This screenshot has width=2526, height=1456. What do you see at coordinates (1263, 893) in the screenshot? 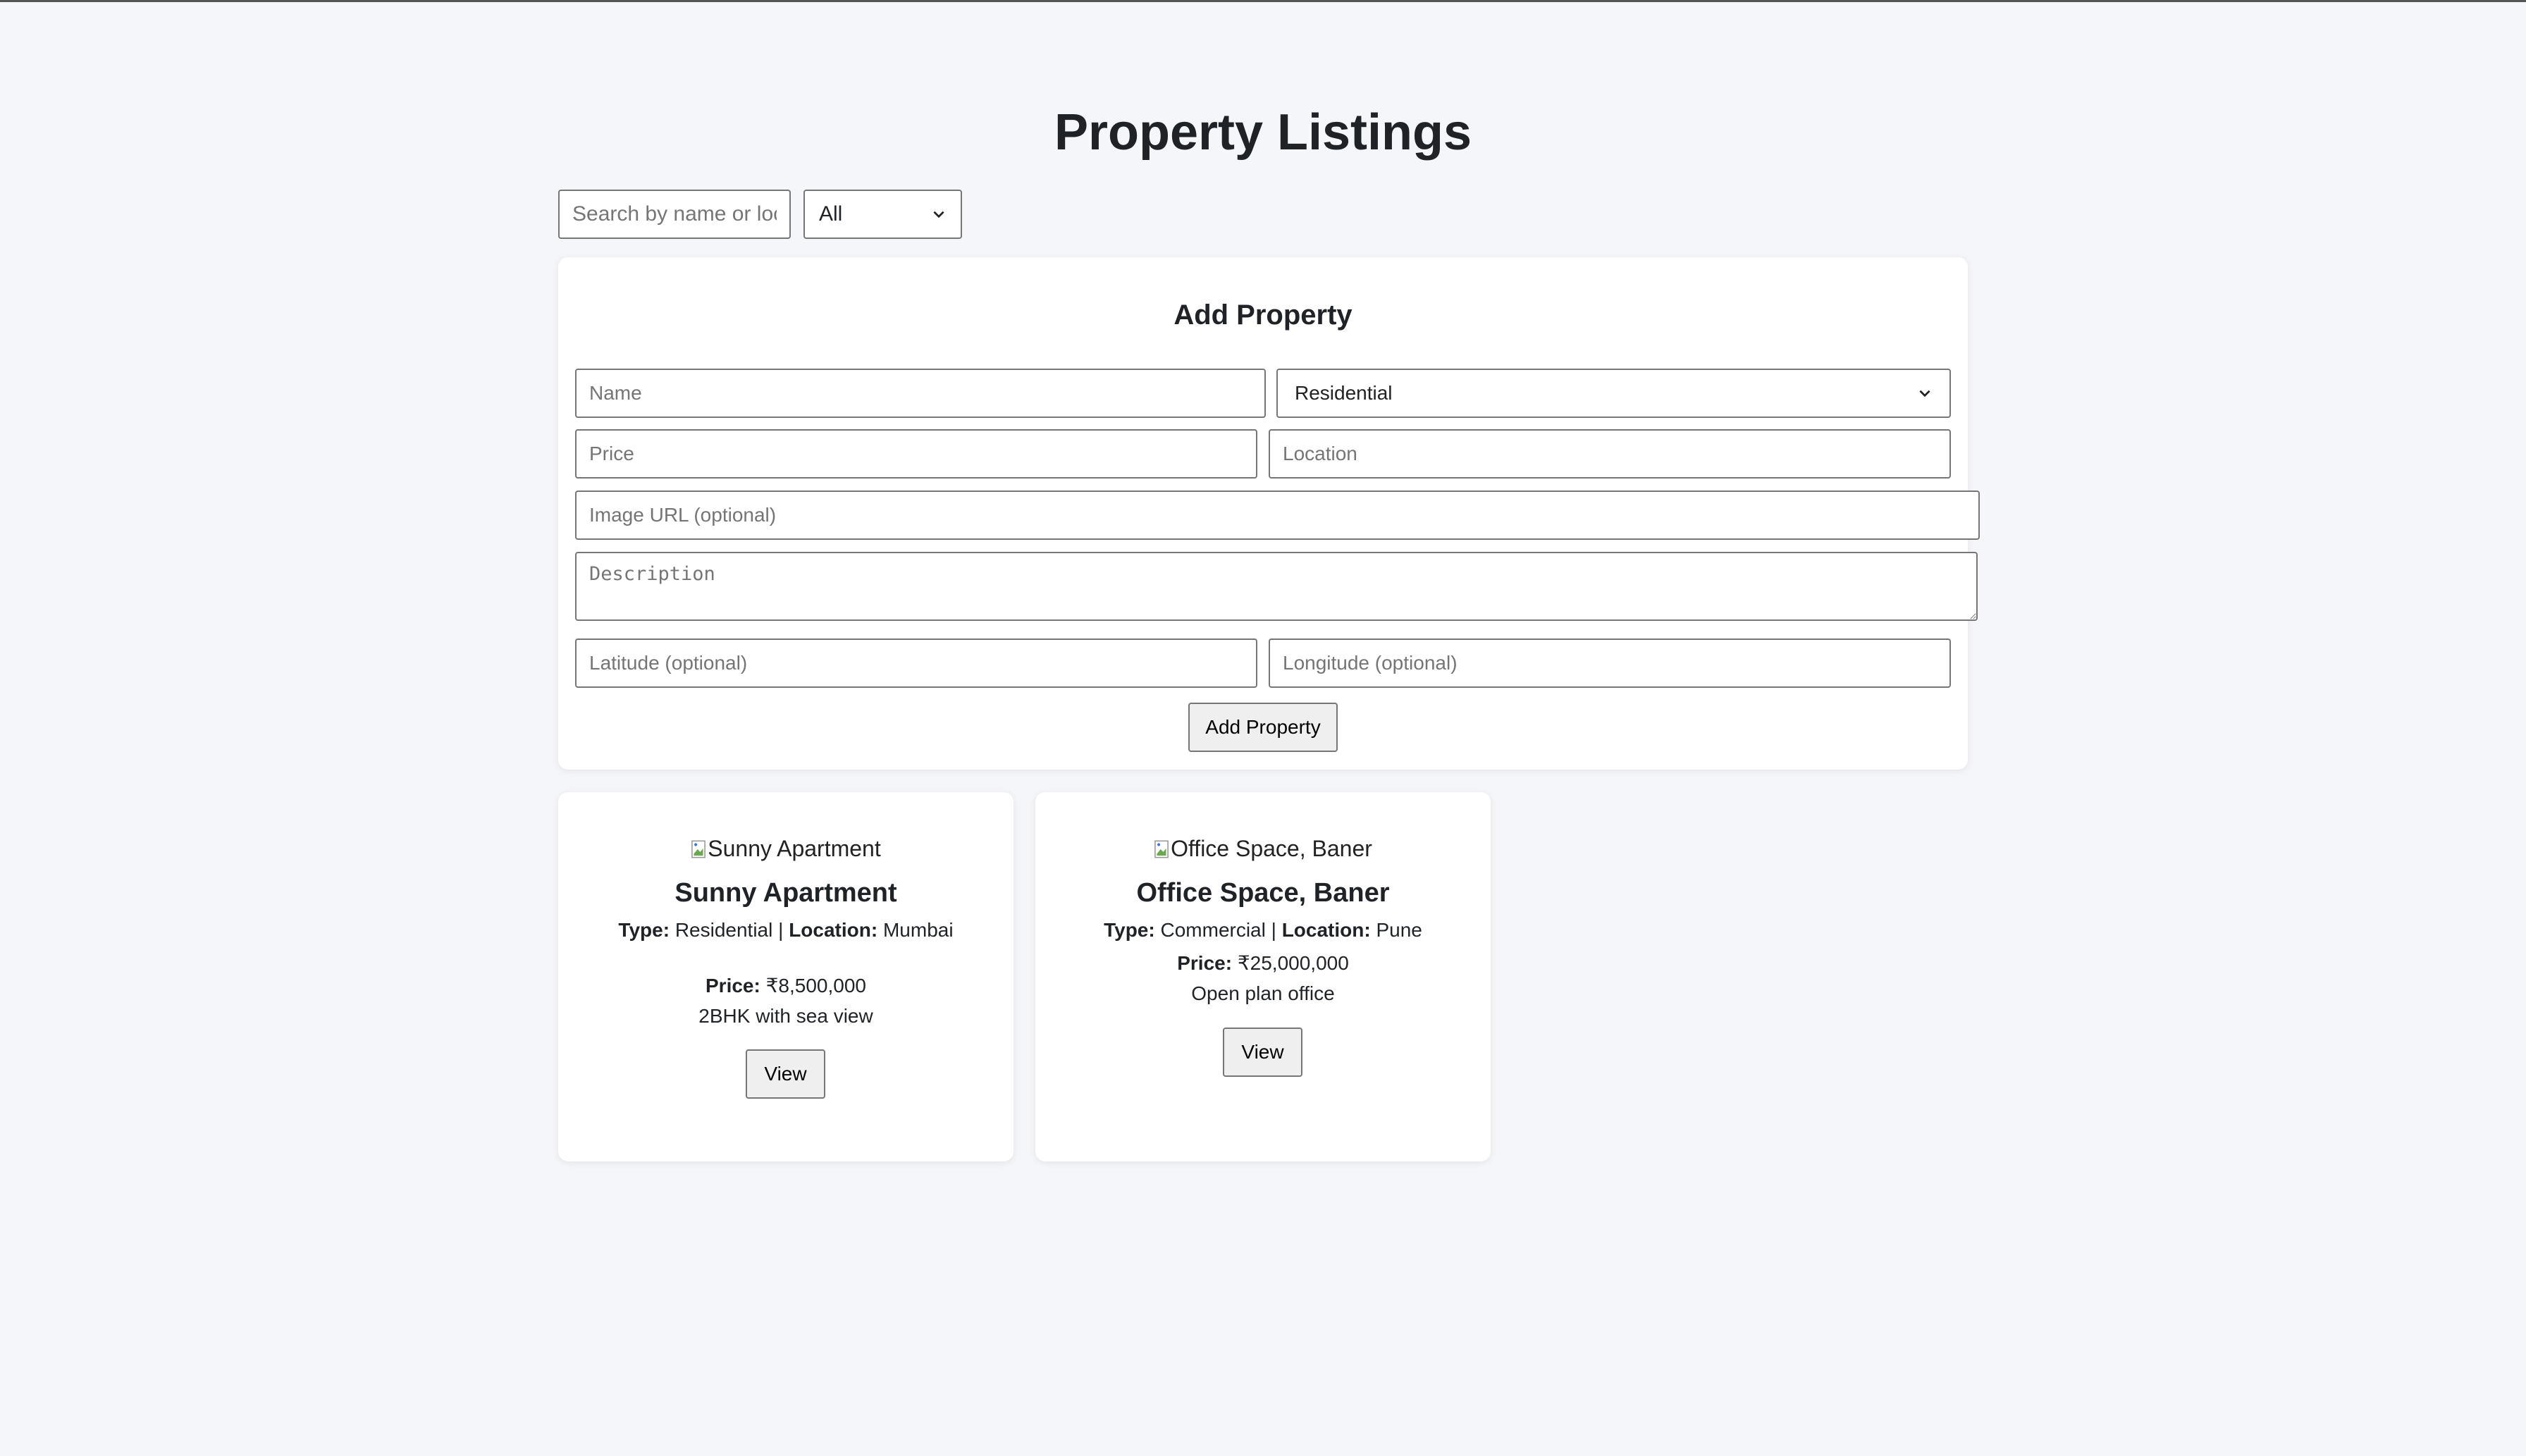
I see `property-name: Office Space, Baner` at bounding box center [1263, 893].